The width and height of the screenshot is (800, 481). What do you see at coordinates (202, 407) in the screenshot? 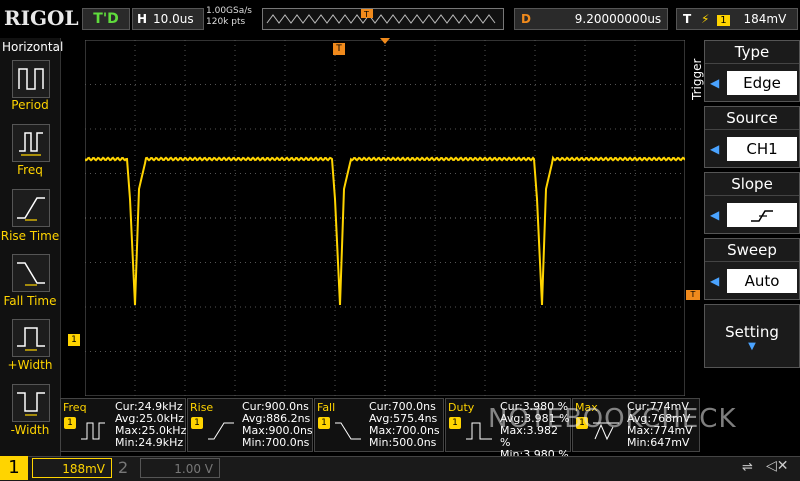
I see `meas-title: Rise` at bounding box center [202, 407].